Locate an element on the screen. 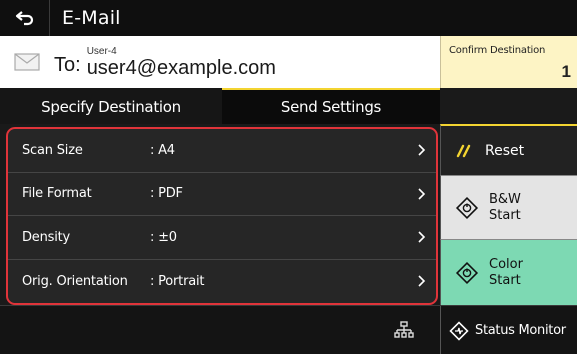  color-start-line1: Color is located at coordinates (506, 264).